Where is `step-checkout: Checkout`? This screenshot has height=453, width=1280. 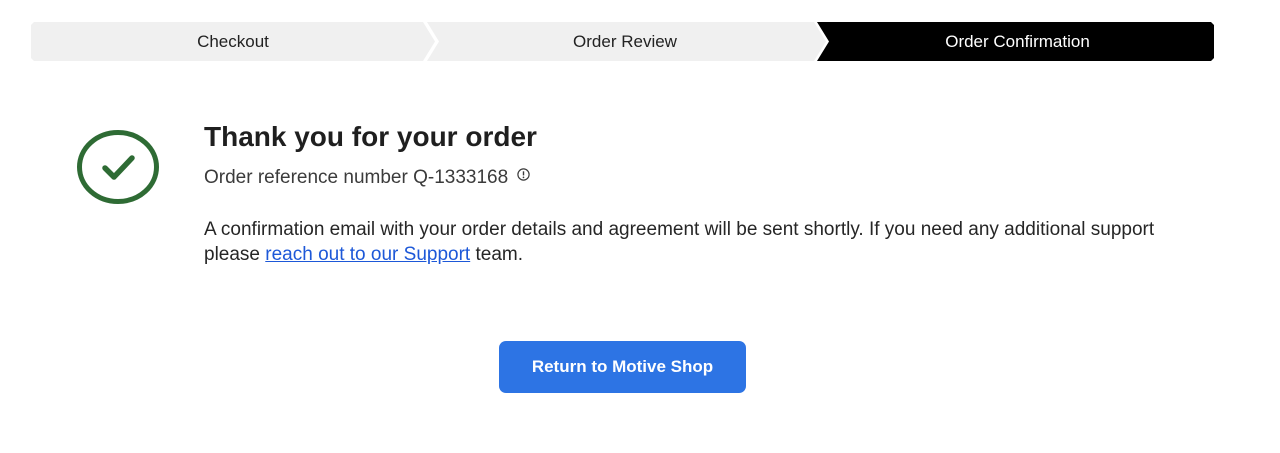
step-checkout: Checkout is located at coordinates (233, 41).